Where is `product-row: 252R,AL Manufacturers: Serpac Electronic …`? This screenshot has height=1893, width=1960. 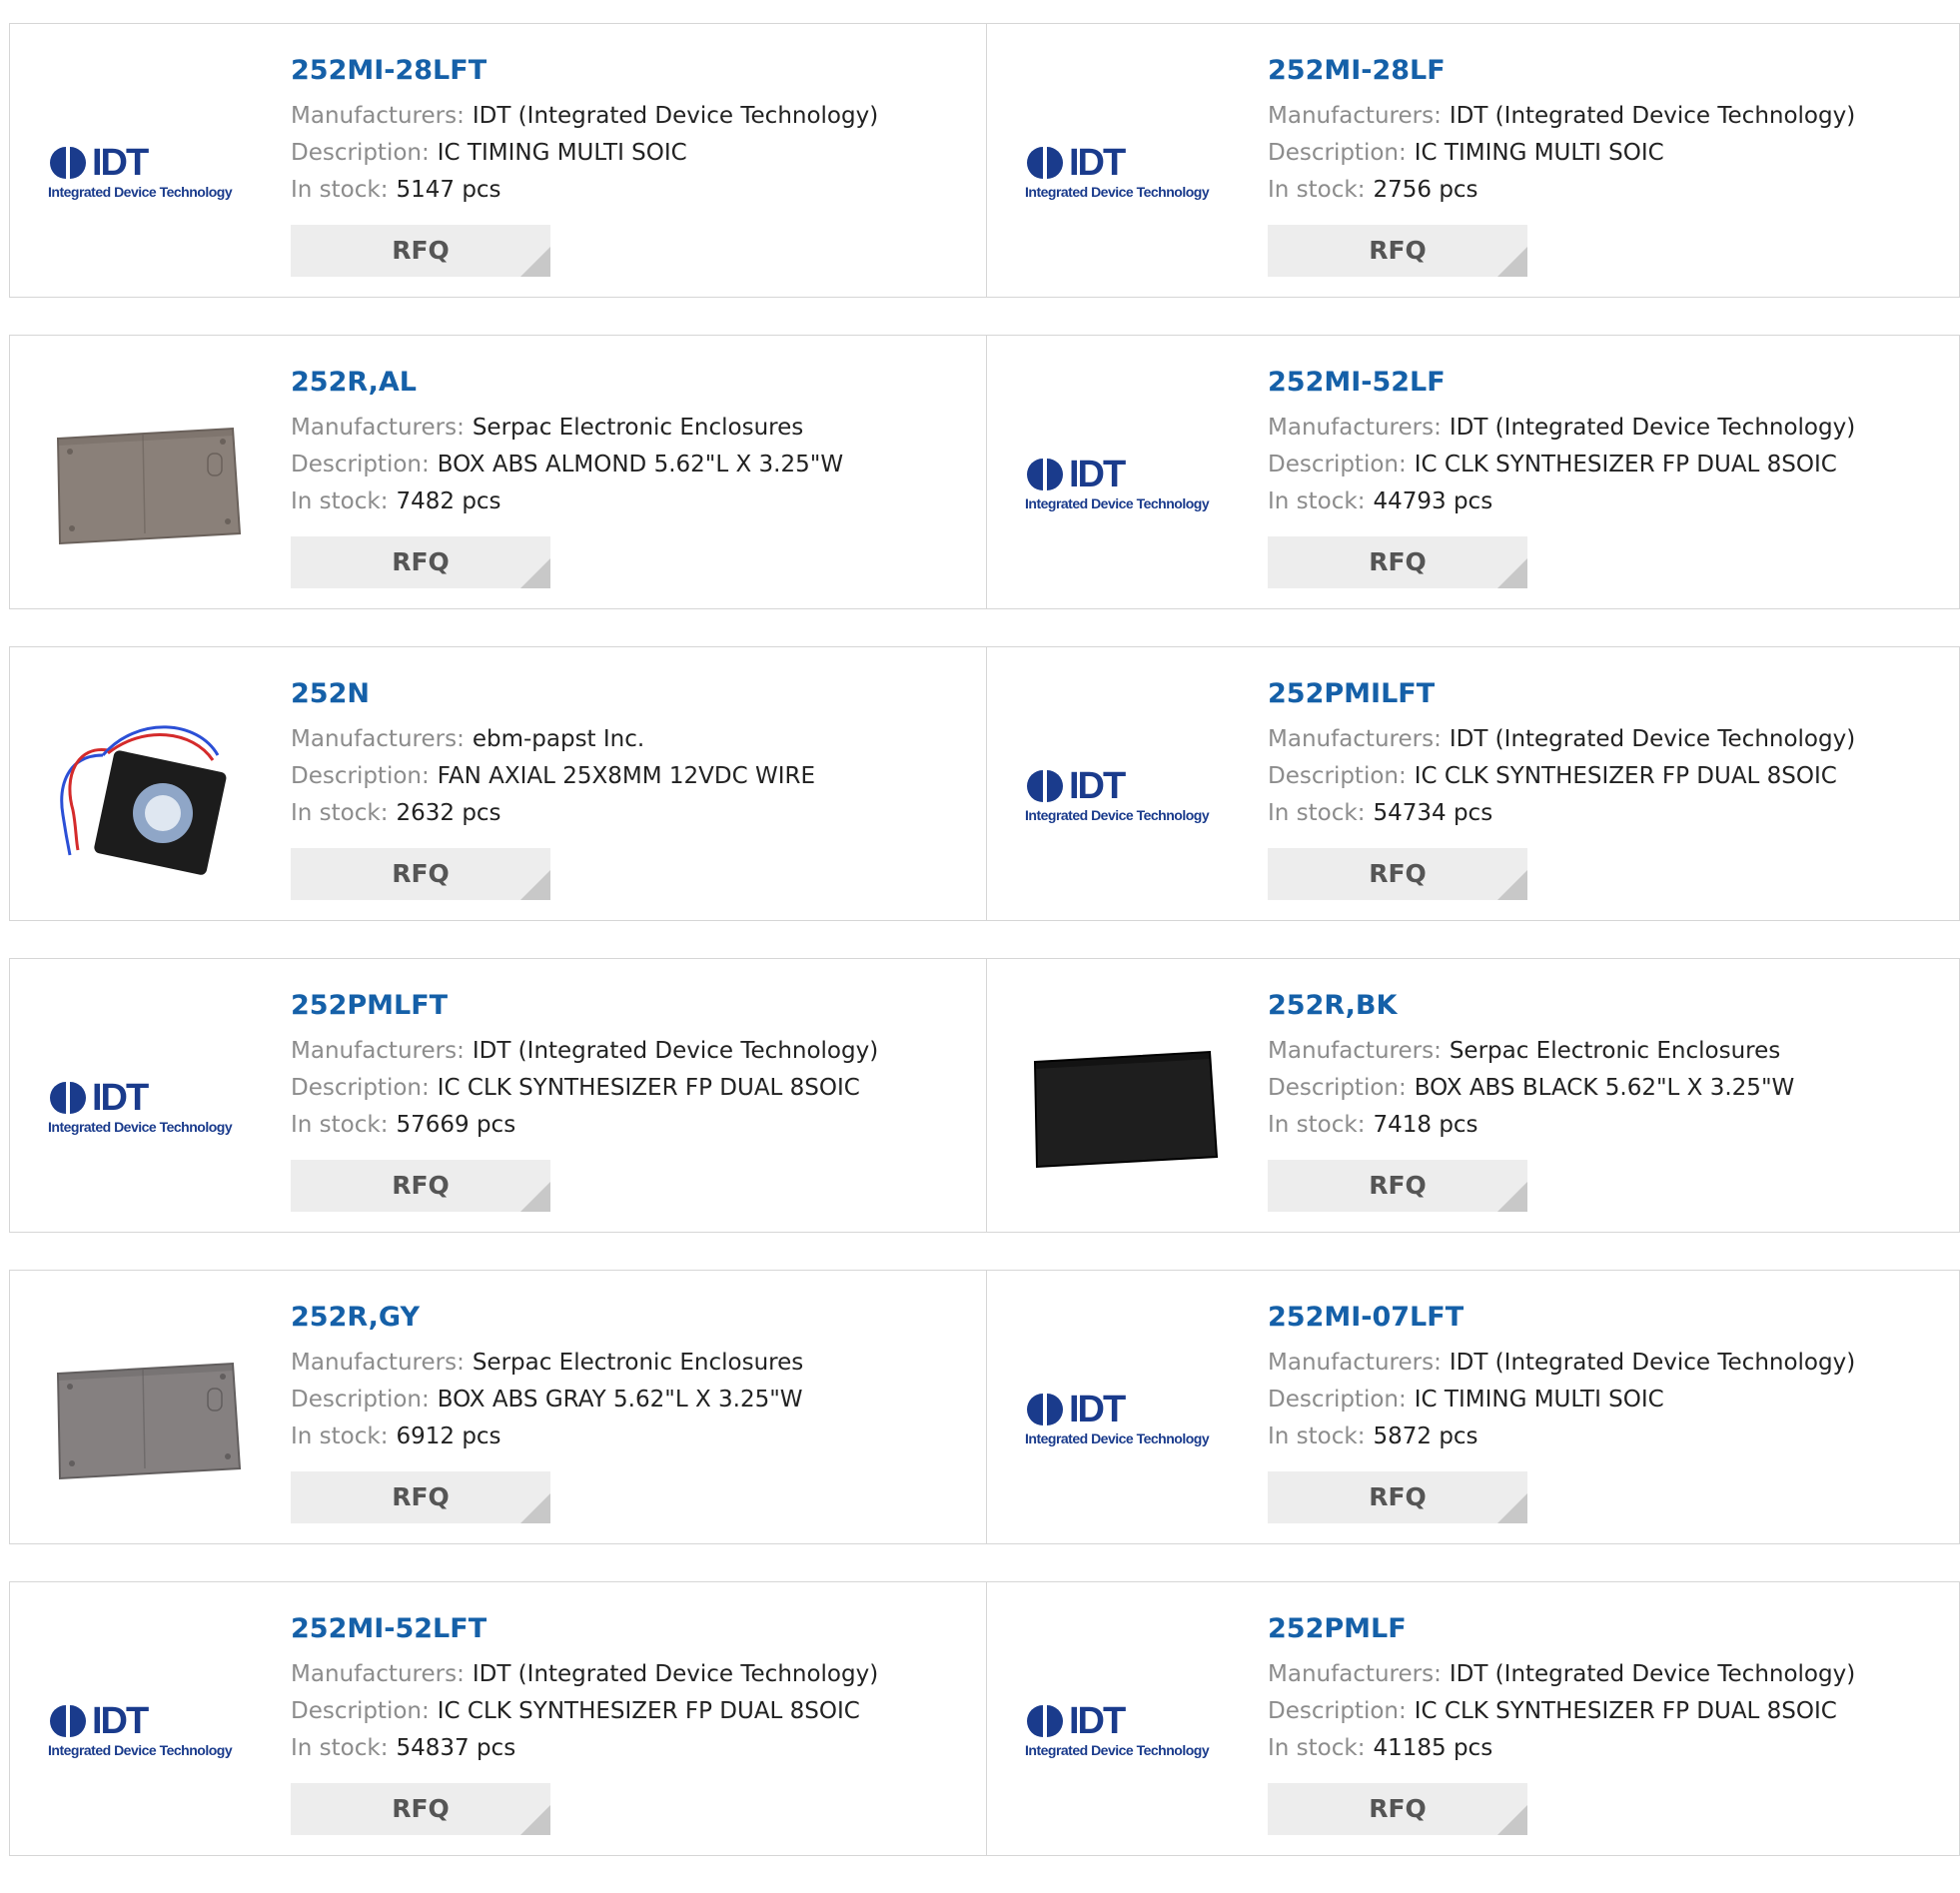 product-row: 252R,AL Manufacturers: Serpac Electronic … is located at coordinates (984, 472).